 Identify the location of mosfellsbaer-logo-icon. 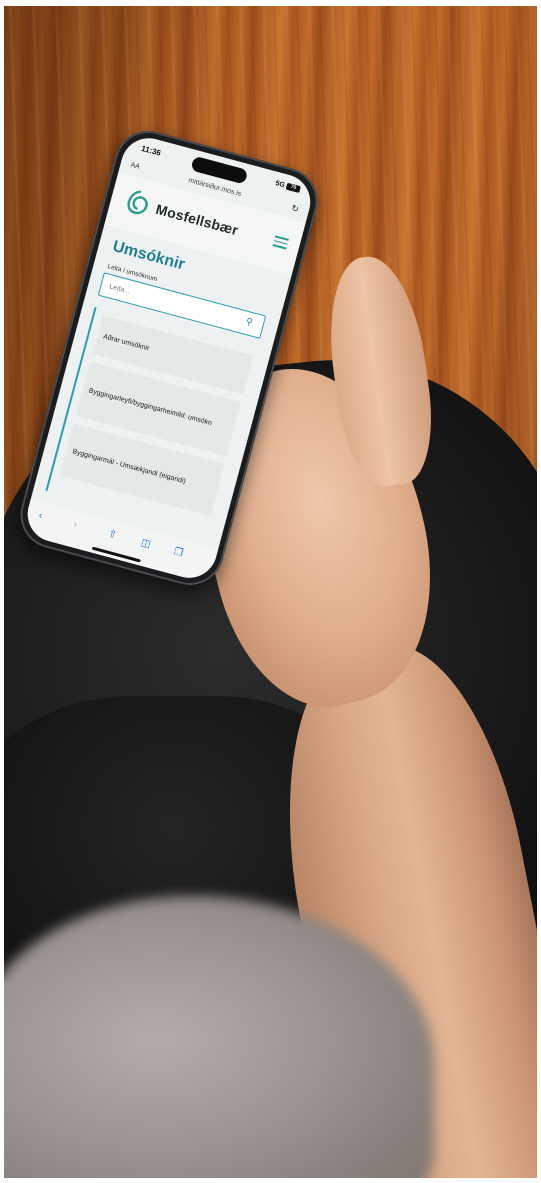
(137, 202).